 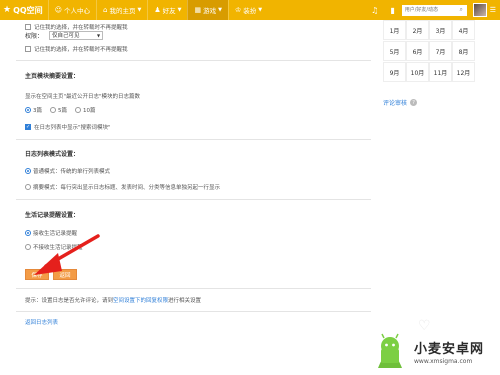 I want to click on month-cell: 10月, so click(x=417, y=72).